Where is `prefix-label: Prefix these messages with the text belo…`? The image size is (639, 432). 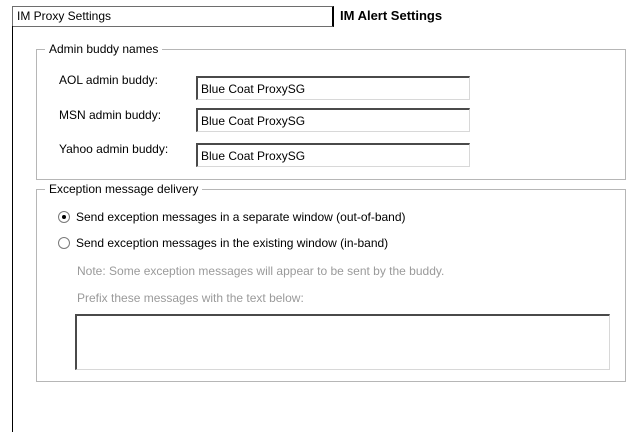
prefix-label: Prefix these messages with the text belo… is located at coordinates (190, 298).